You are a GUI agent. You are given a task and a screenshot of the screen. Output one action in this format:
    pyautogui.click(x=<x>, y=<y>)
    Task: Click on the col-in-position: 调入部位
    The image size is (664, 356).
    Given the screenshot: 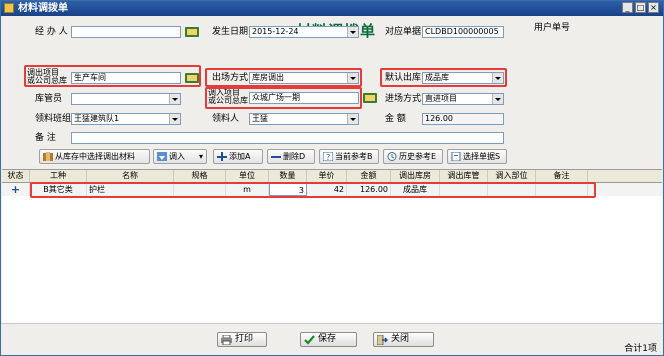 What is the action you would take?
    pyautogui.click(x=512, y=176)
    